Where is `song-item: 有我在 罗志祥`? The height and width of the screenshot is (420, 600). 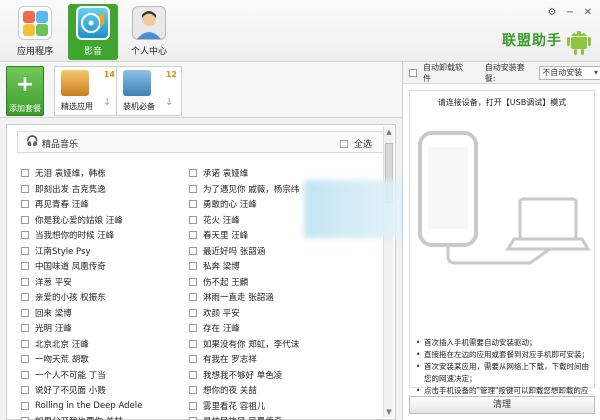
song-item: 有我在 罗志祥 is located at coordinates (223, 359).